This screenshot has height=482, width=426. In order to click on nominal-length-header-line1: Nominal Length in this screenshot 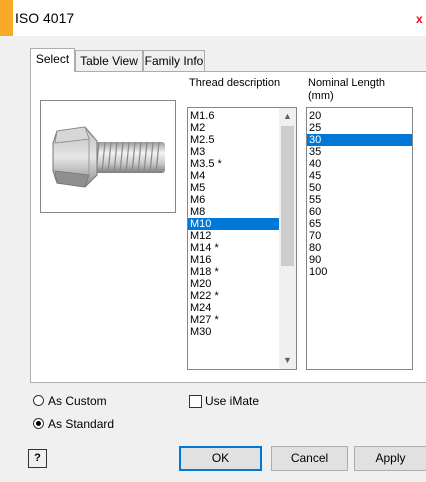, I will do `click(347, 83)`.